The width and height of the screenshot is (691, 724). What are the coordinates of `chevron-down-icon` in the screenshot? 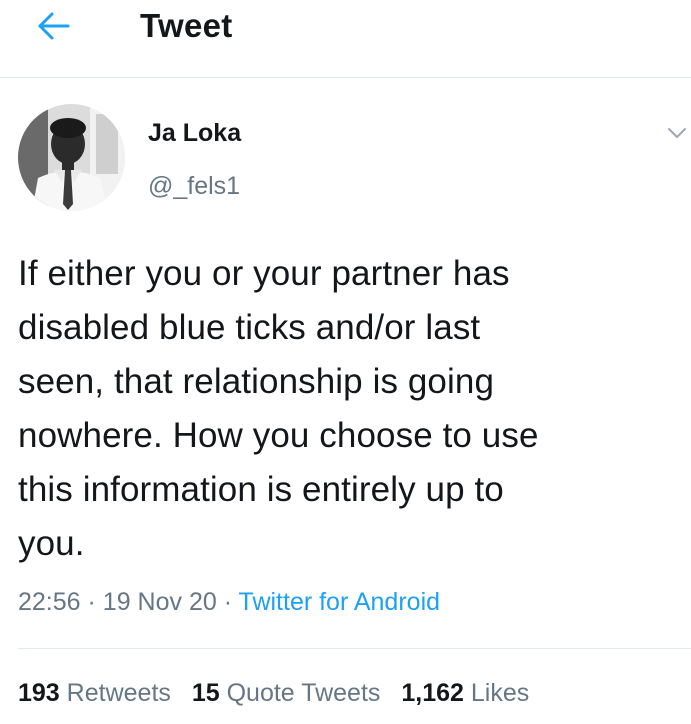 It's located at (677, 133).